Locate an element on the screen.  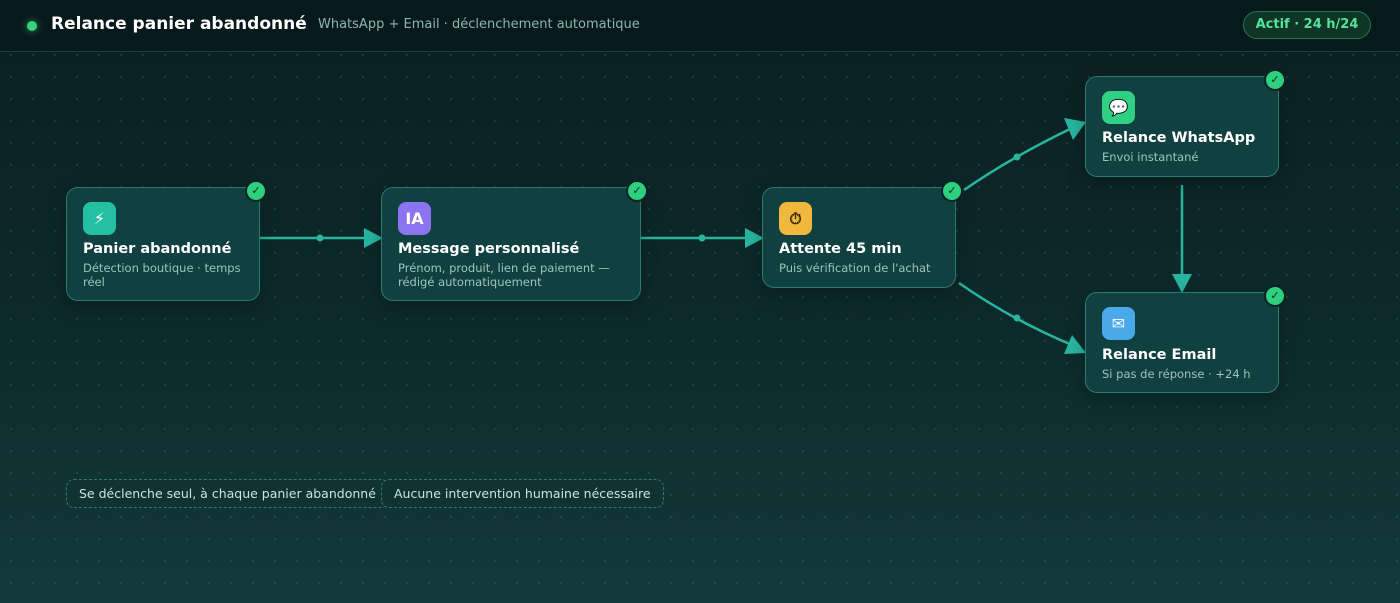
node-title: Relance Email is located at coordinates (1159, 355).